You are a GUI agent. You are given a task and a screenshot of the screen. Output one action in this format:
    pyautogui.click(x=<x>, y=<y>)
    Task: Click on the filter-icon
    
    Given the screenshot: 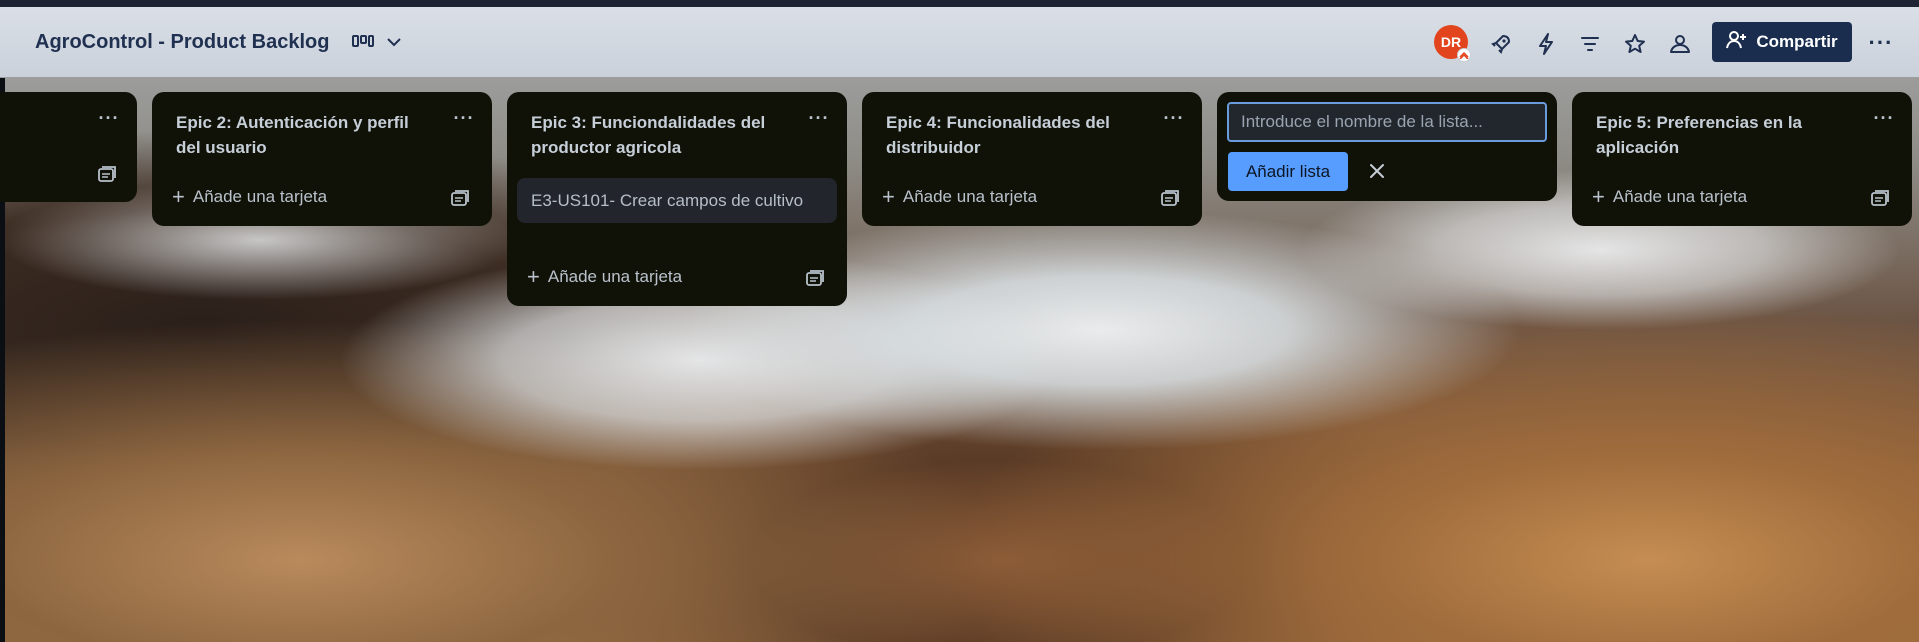 What is the action you would take?
    pyautogui.click(x=1590, y=44)
    